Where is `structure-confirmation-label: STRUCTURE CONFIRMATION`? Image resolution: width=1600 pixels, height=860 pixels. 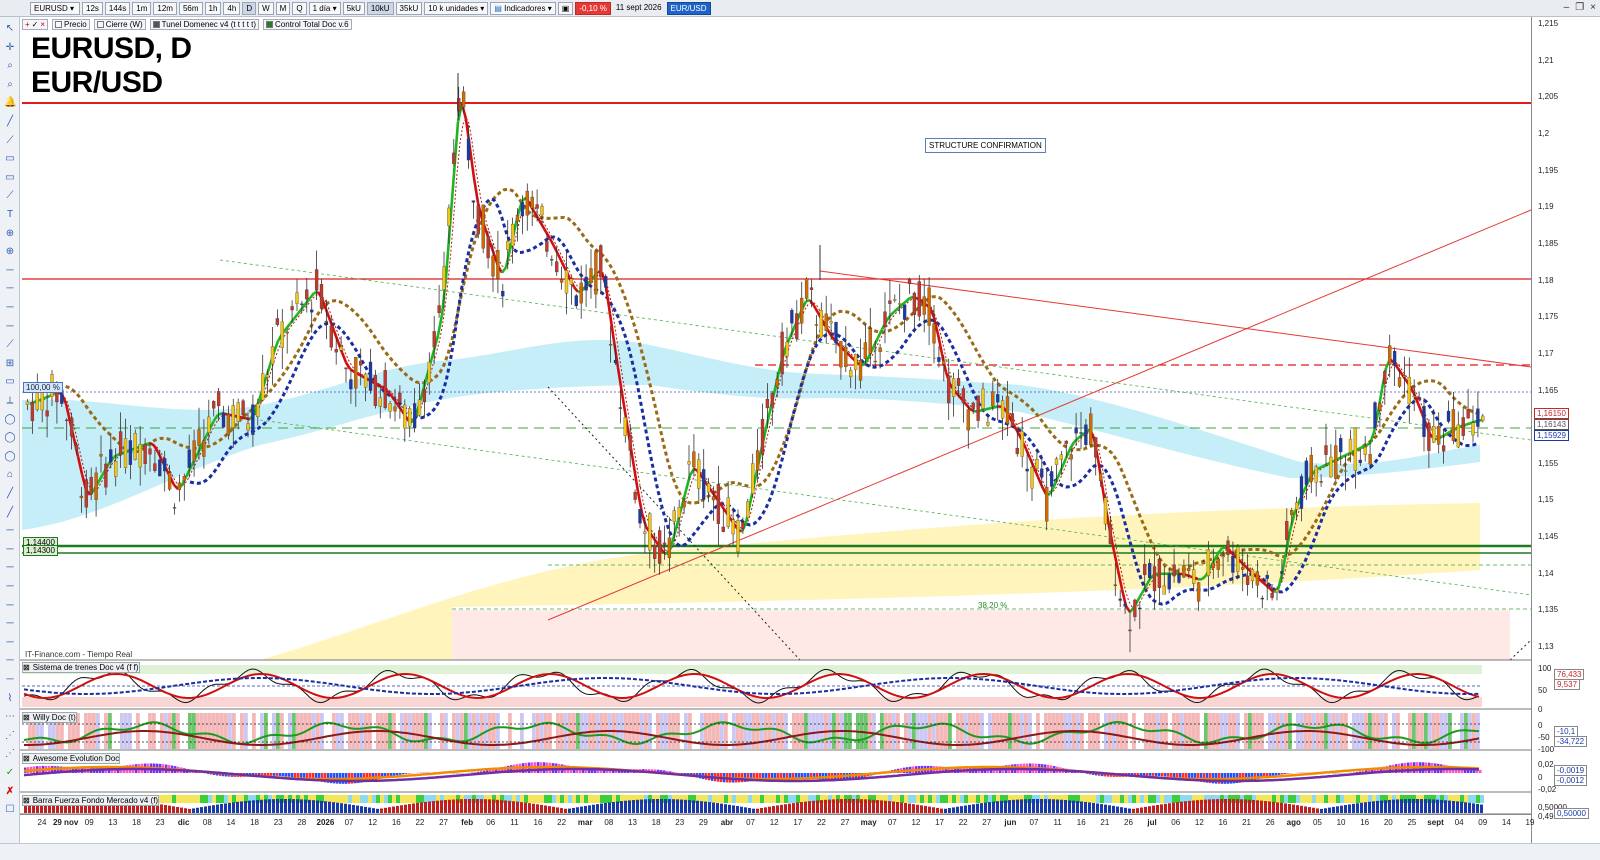 structure-confirmation-label: STRUCTURE CONFIRMATION is located at coordinates (985, 145).